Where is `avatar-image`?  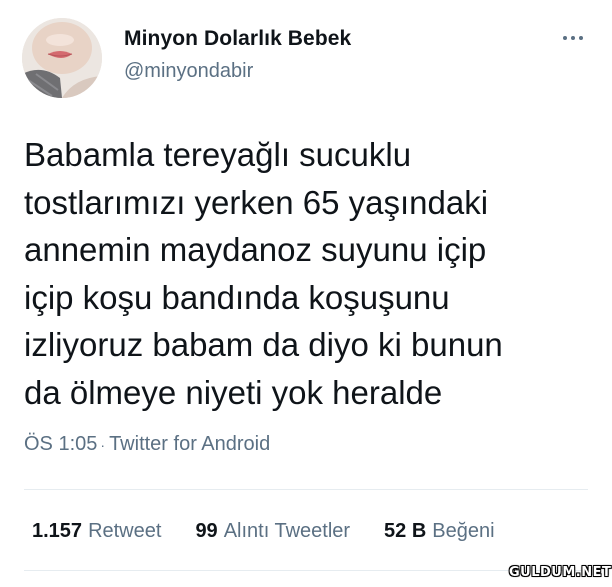 avatar-image is located at coordinates (62, 58).